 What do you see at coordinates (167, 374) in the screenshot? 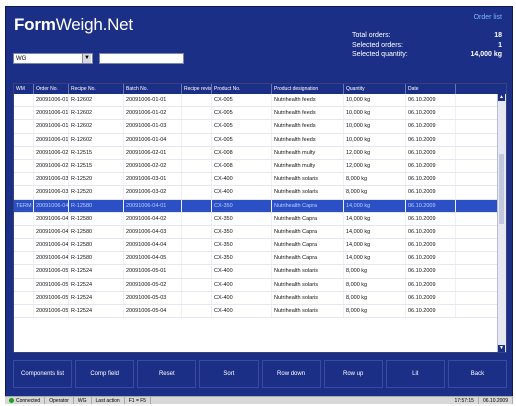
I see `reset-button: Reset` at bounding box center [167, 374].